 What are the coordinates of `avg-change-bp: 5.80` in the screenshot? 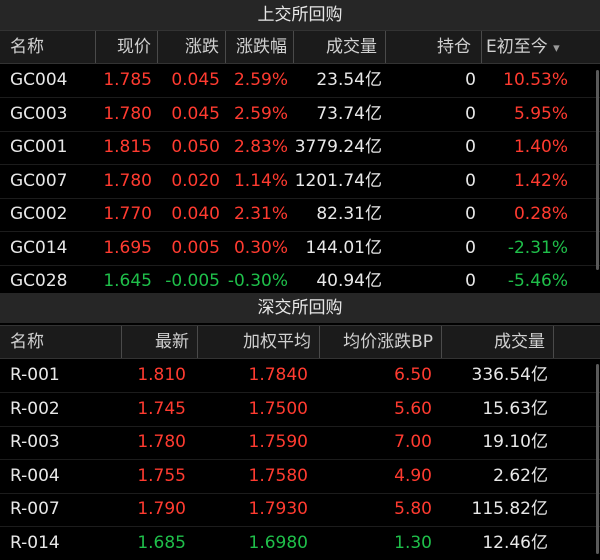 It's located at (376, 509).